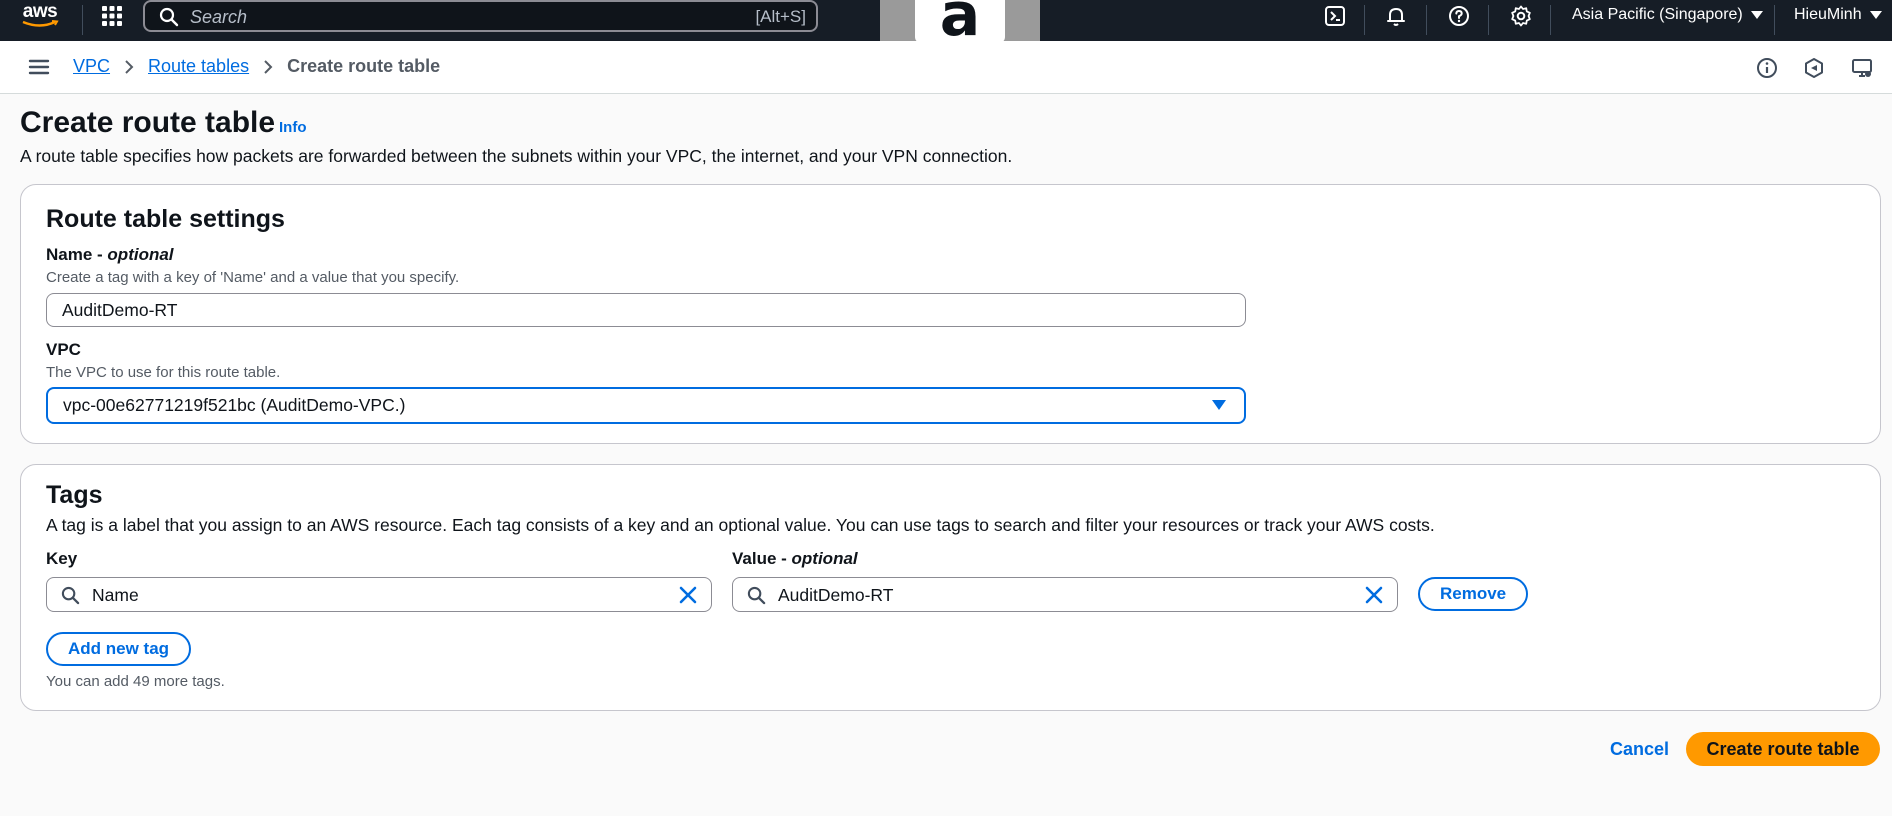  Describe the element at coordinates (824, 558) in the screenshot. I see `tag-value-optional-text: optional` at that location.